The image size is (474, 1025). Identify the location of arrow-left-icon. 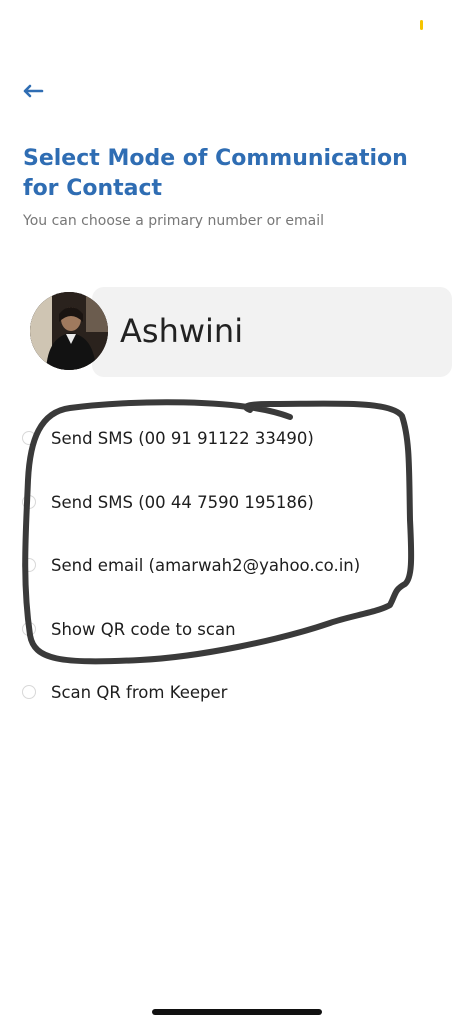
(33, 91).